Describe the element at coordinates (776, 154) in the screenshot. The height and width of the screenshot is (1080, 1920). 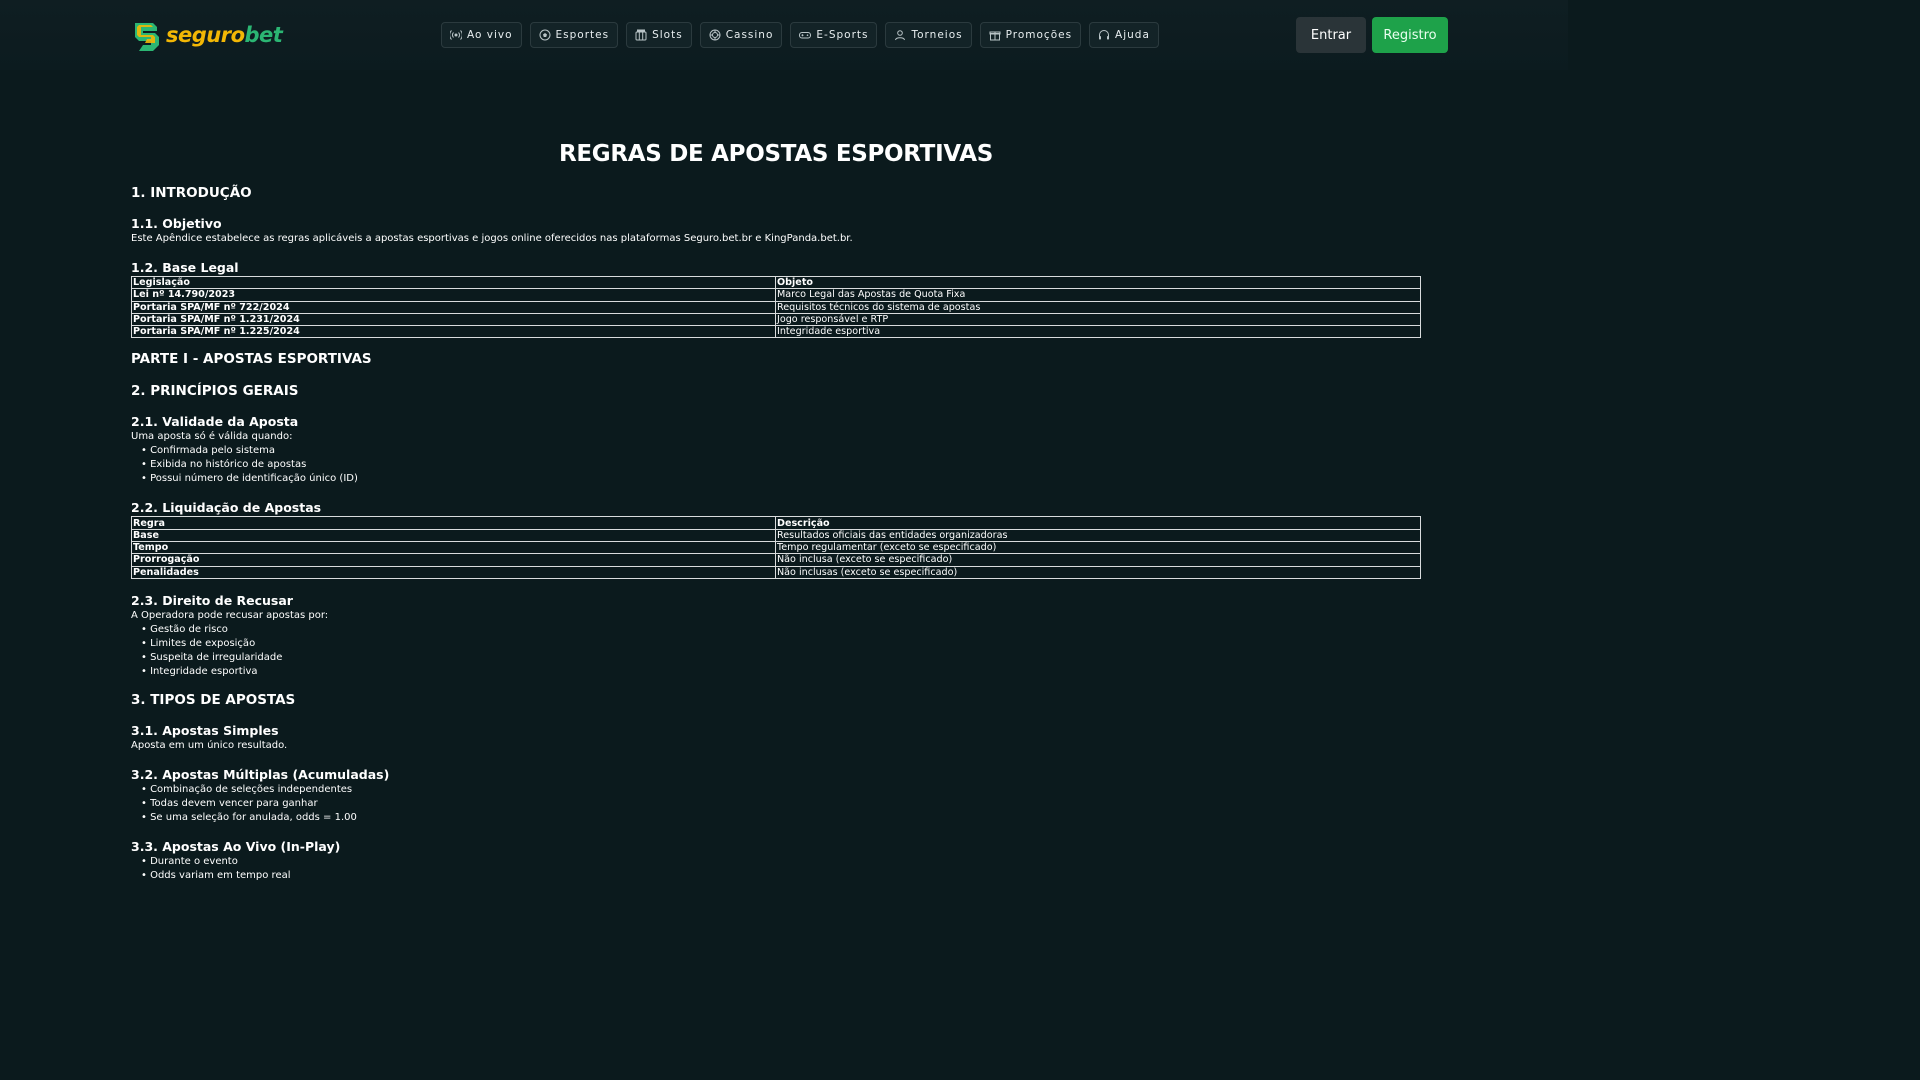
I see `page-title: REGRAS DE APOSTAS ESPORTIVAS` at that location.